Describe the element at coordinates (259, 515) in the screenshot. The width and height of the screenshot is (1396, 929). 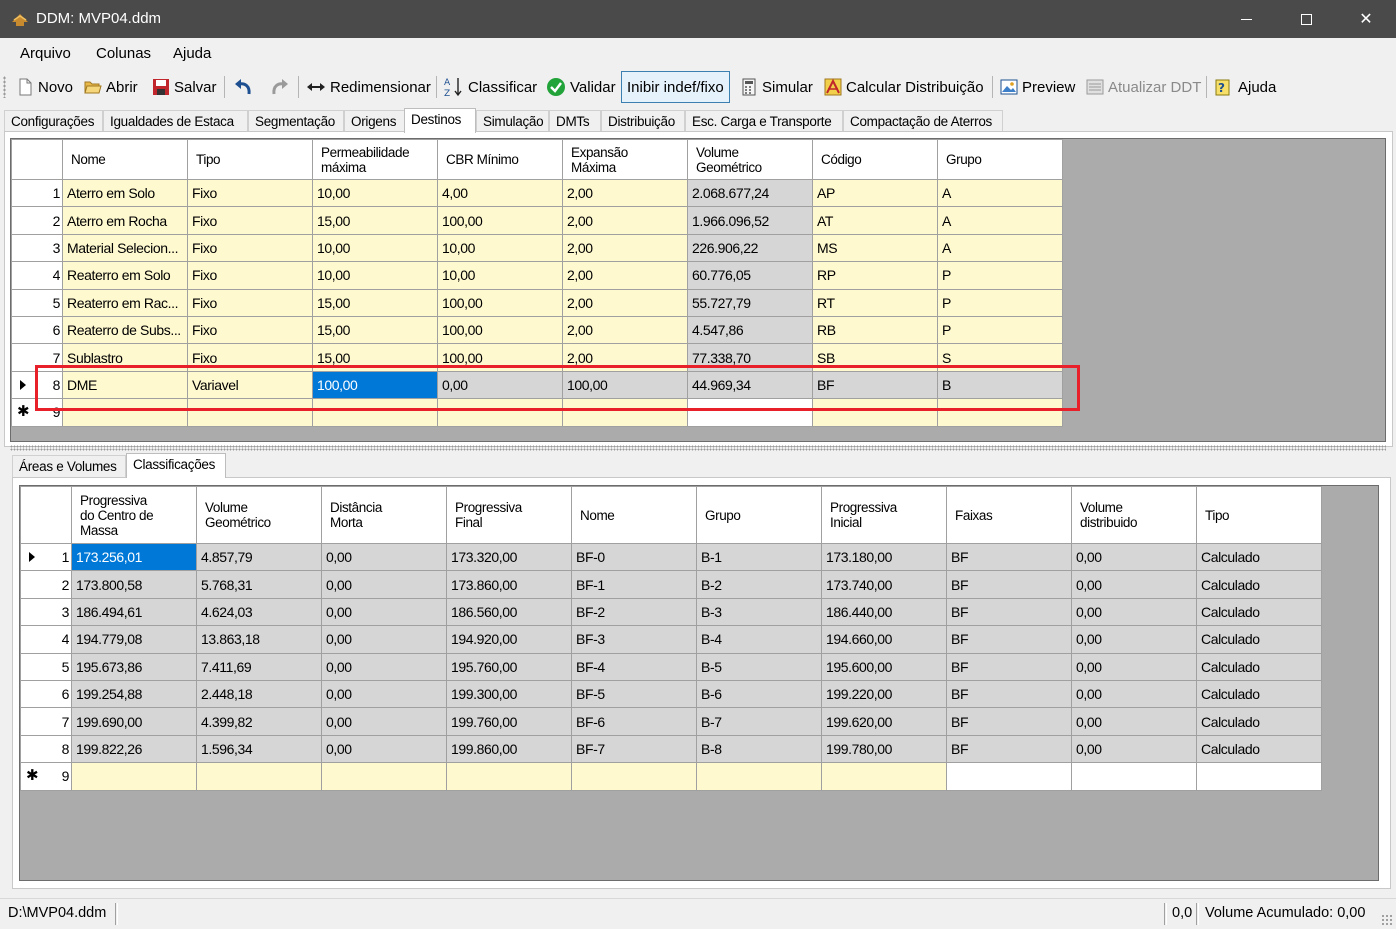
I see `column-header: Volume Geométrico` at that location.